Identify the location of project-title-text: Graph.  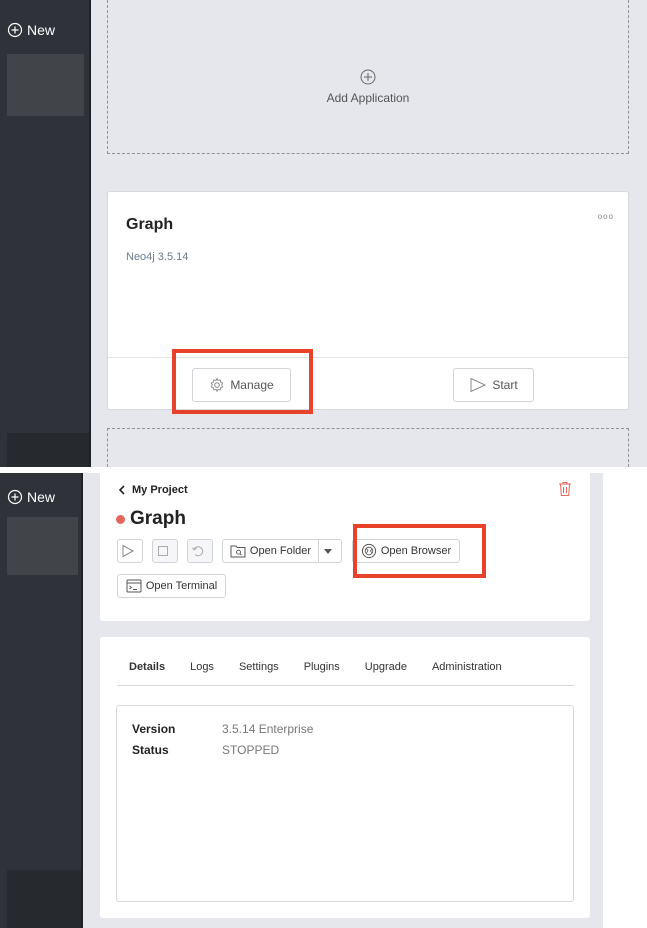
(158, 518).